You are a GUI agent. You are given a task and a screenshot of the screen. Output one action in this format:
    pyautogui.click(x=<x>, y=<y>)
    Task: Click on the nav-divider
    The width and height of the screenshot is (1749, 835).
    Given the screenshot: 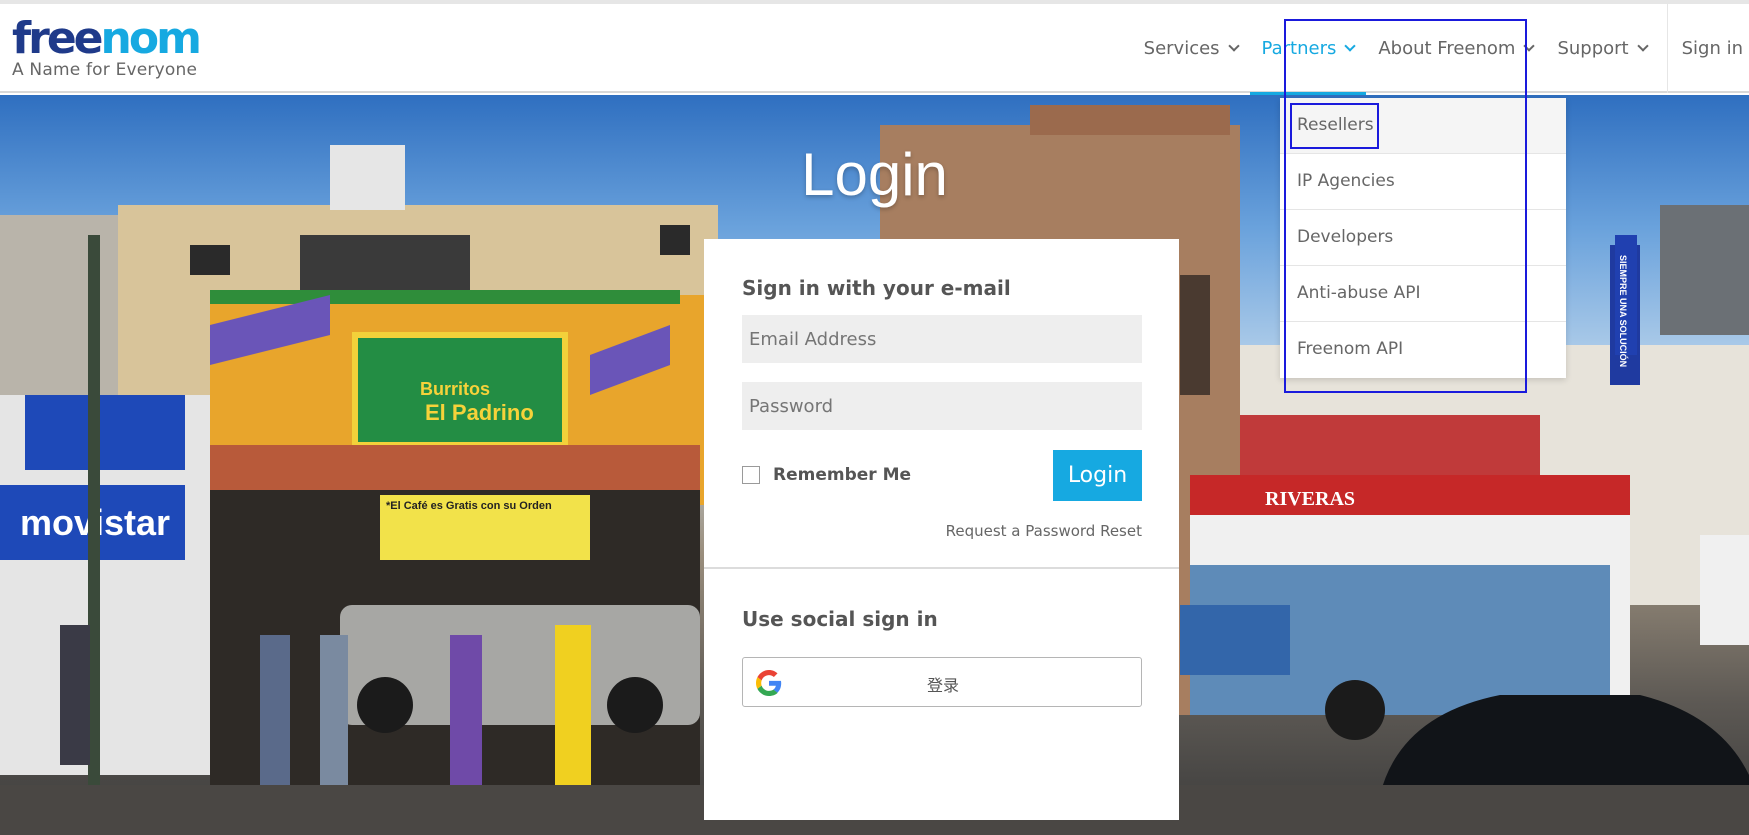 What is the action you would take?
    pyautogui.click(x=1667, y=48)
    